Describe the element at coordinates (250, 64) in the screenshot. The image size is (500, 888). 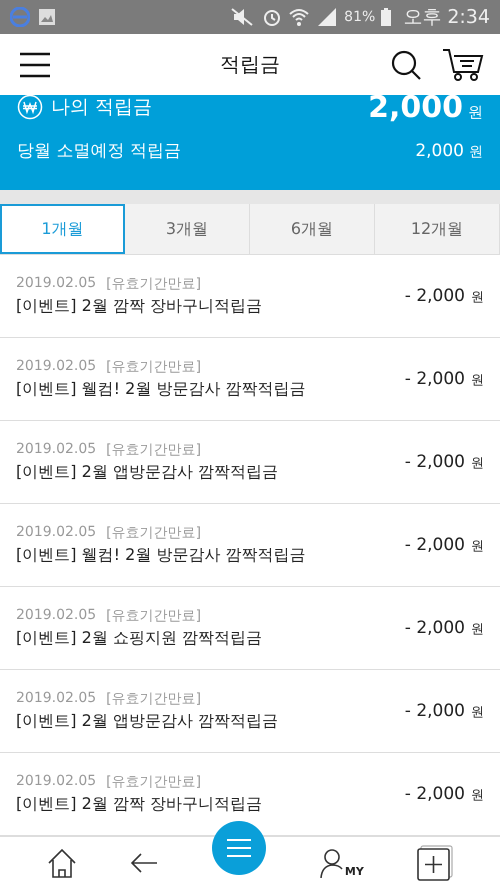
I see `page-title: 적립금` at that location.